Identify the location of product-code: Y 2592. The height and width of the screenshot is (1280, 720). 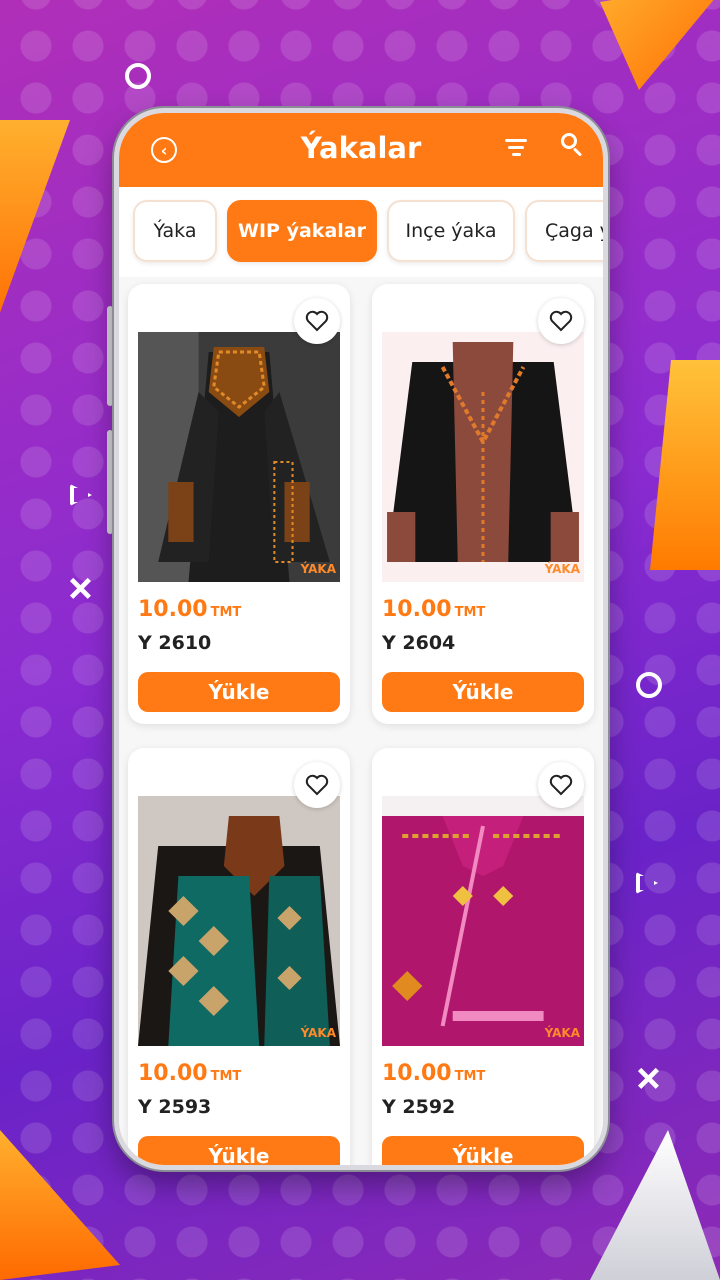
(419, 1107).